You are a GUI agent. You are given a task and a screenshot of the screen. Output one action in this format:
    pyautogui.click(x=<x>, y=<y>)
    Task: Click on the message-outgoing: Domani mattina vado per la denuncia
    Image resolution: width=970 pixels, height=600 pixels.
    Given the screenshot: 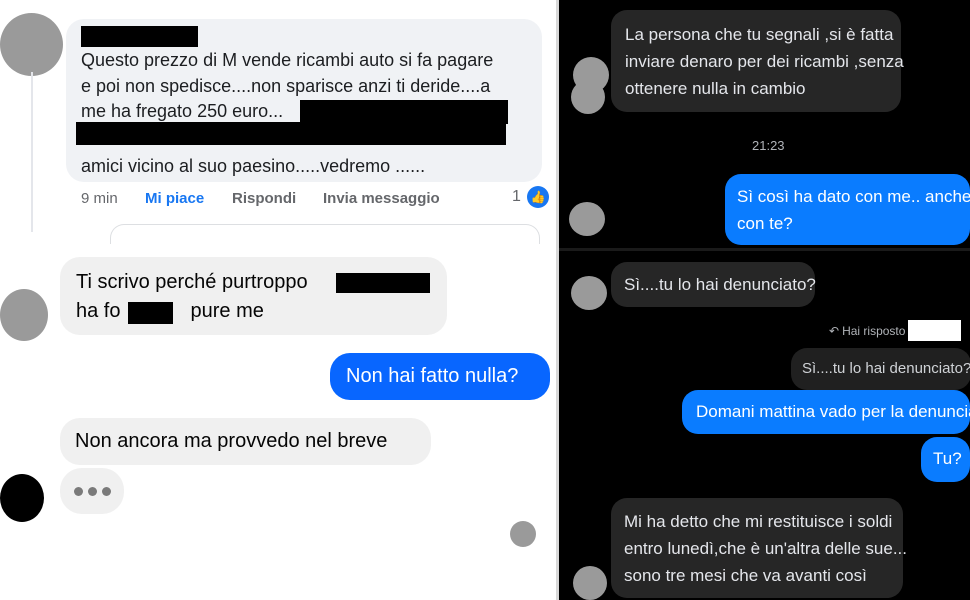 What is the action you would take?
    pyautogui.click(x=826, y=412)
    